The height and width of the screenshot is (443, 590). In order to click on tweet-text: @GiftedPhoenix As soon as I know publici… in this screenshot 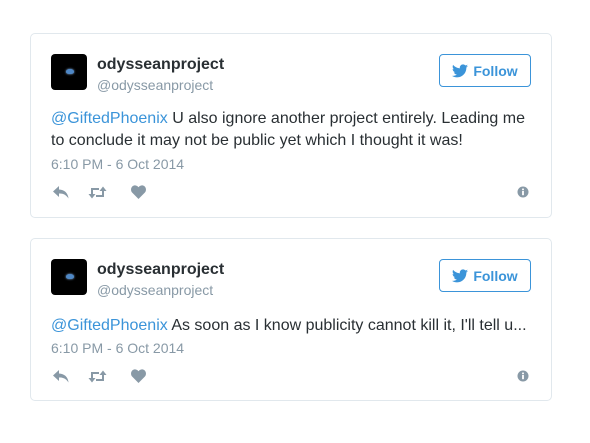, I will do `click(290, 326)`.